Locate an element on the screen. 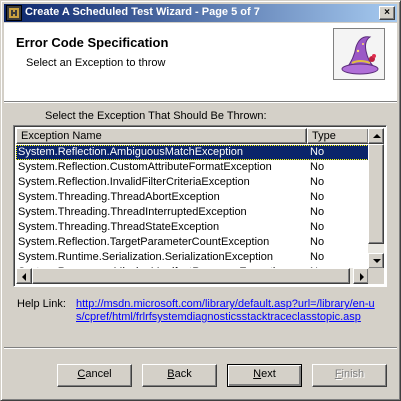 The height and width of the screenshot is (401, 401). close-button: × is located at coordinates (387, 13).